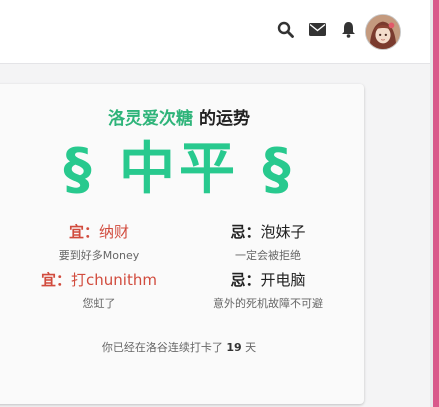 This screenshot has height=407, width=439. I want to click on good-item-1-desc: 要到好多Money, so click(99, 255).